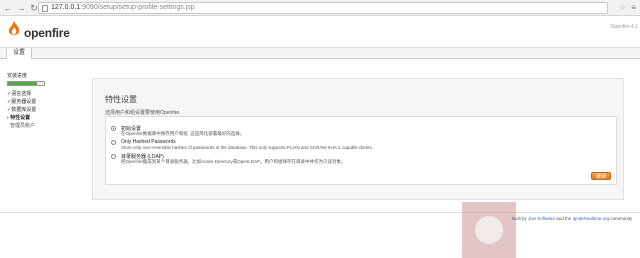  I want to click on igniterealtime-link: IgniteRealtime.org, so click(591, 218).